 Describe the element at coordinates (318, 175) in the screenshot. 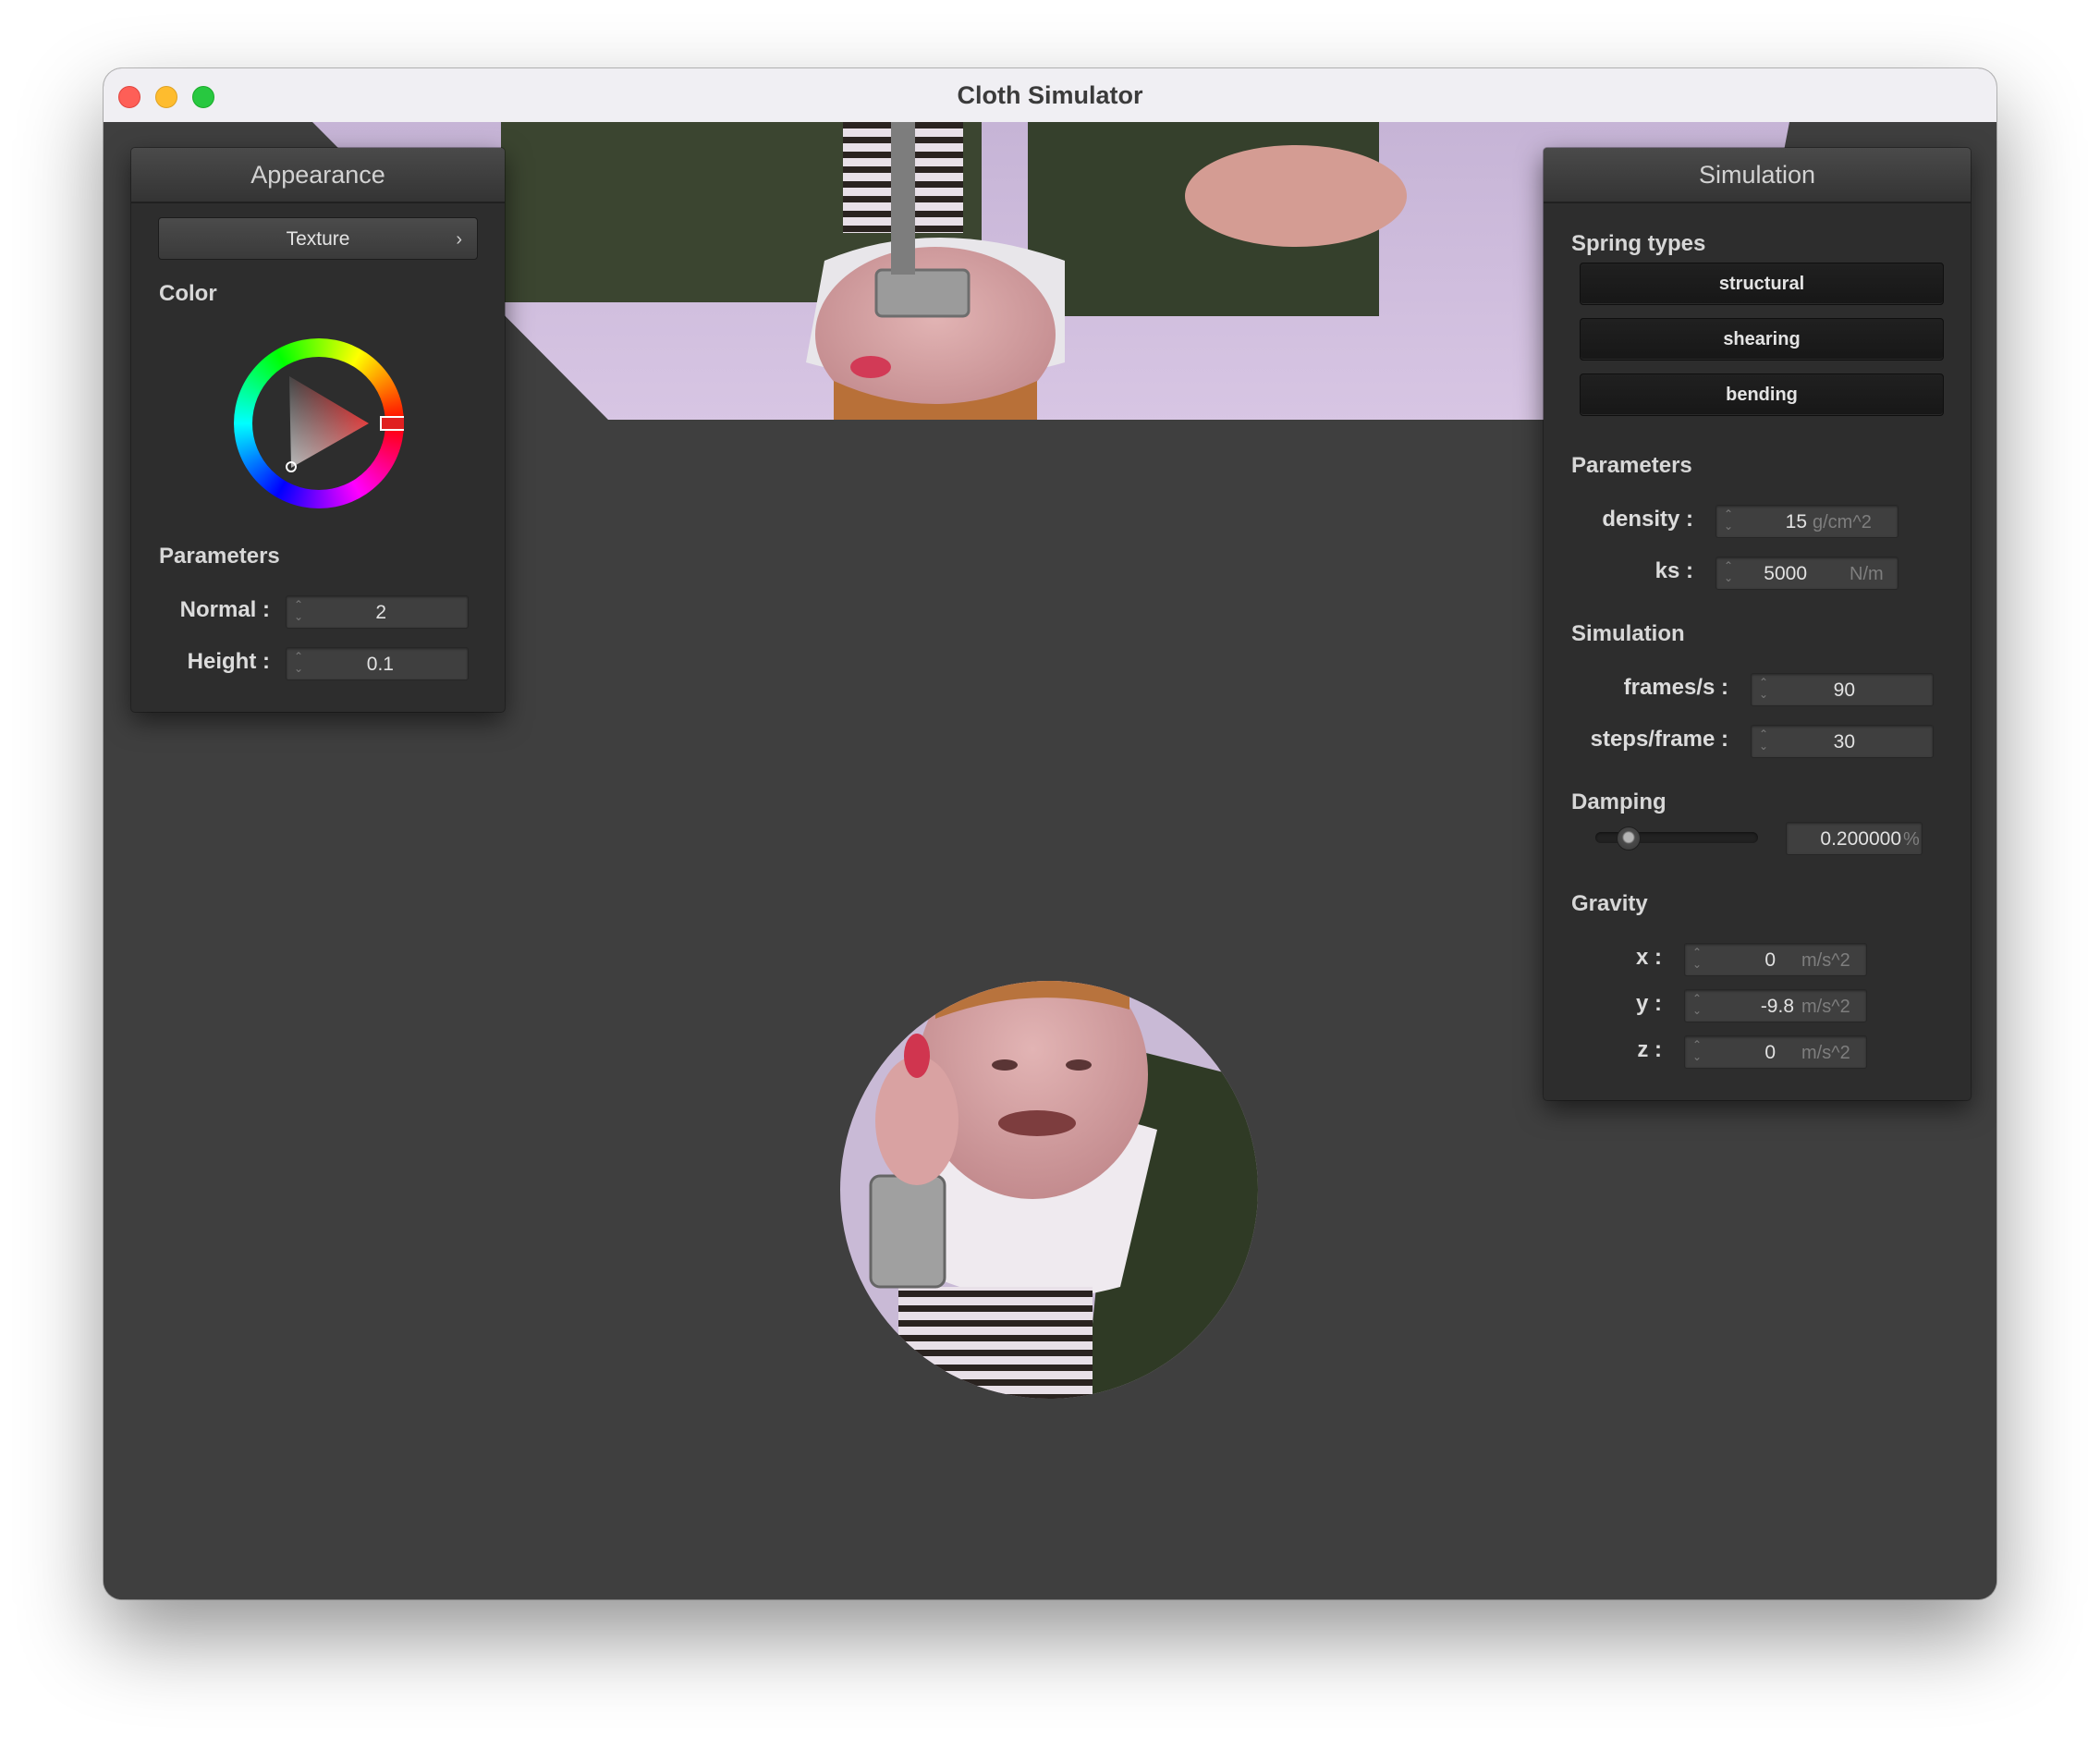

I see `appearance-panel-title: Appearance` at that location.